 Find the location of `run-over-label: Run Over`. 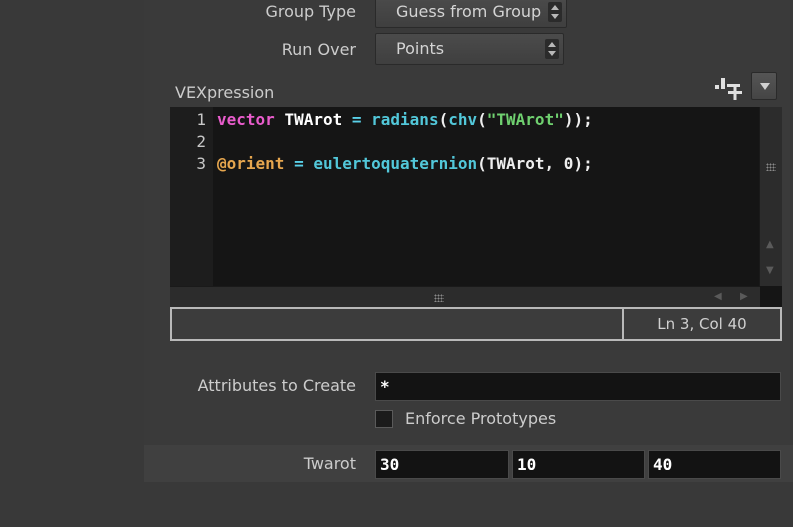

run-over-label: Run Over is located at coordinates (318, 49).